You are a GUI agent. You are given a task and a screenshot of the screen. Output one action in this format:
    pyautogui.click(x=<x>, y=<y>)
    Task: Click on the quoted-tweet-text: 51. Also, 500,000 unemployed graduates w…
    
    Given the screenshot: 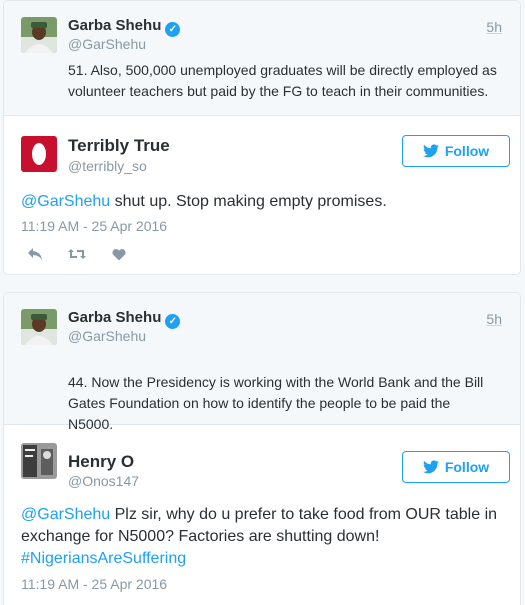 What is the action you would take?
    pyautogui.click(x=282, y=80)
    